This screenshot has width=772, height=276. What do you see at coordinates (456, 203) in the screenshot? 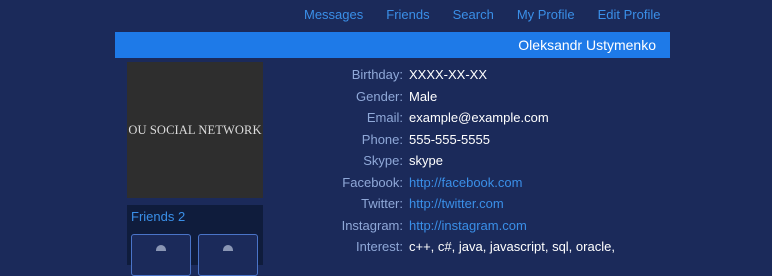
I see `twitter-link: http://twitter.com` at bounding box center [456, 203].